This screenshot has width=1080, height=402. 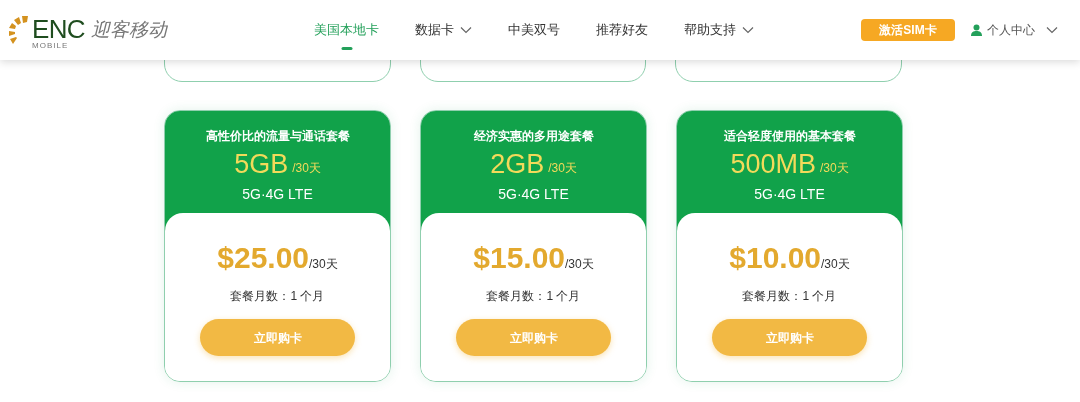 I want to click on nav-tab: 推荐好友, so click(x=622, y=30).